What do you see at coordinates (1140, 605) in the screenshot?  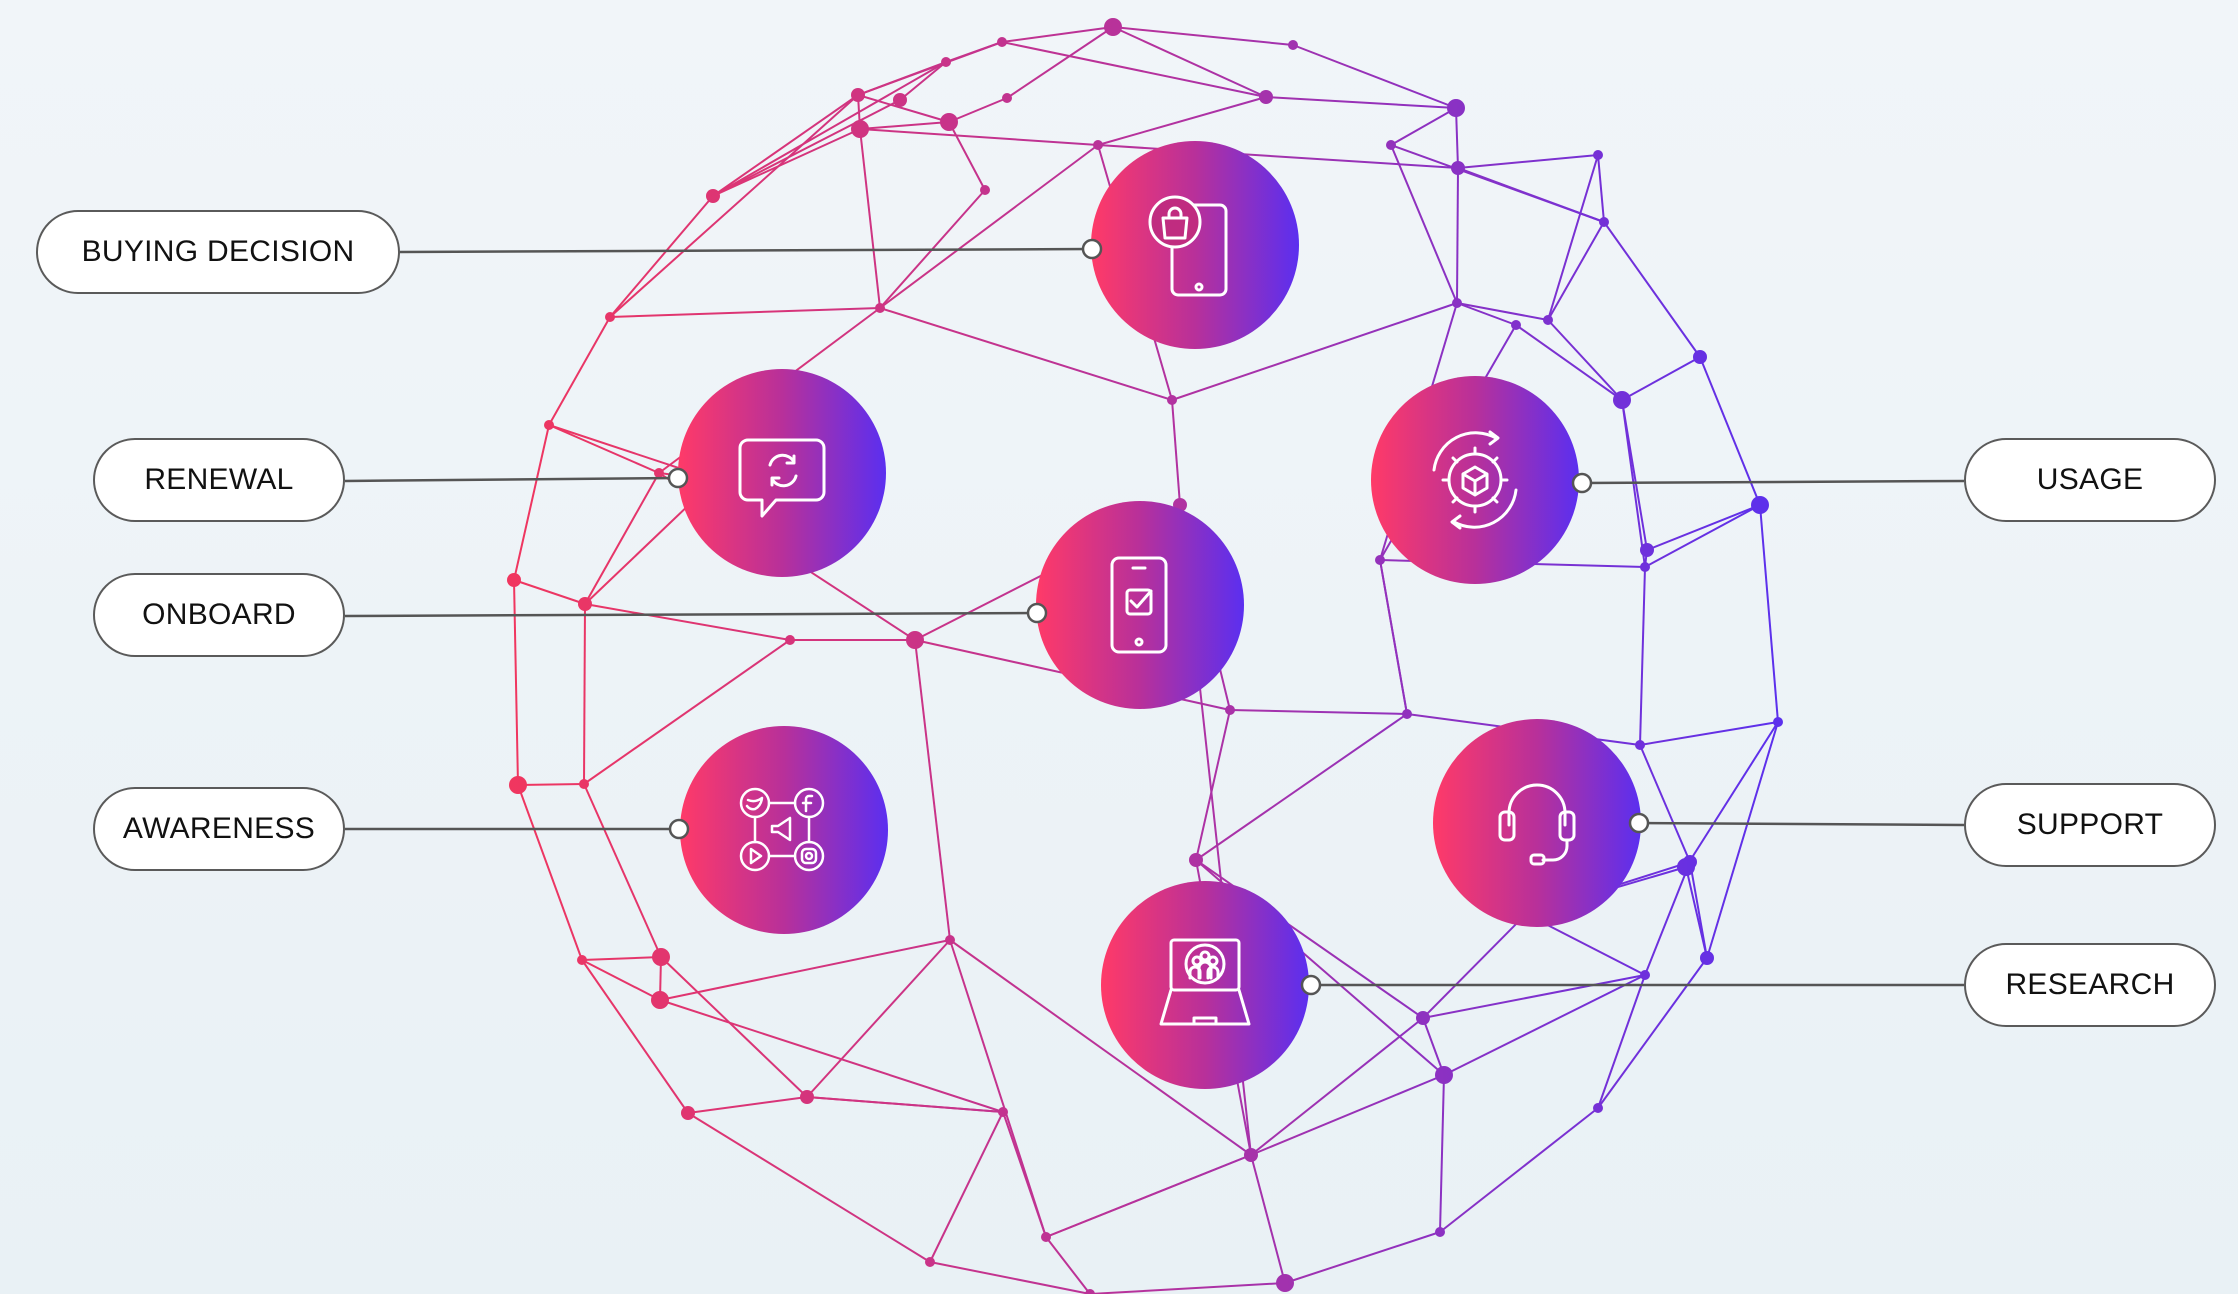 I see `node-onboard` at bounding box center [1140, 605].